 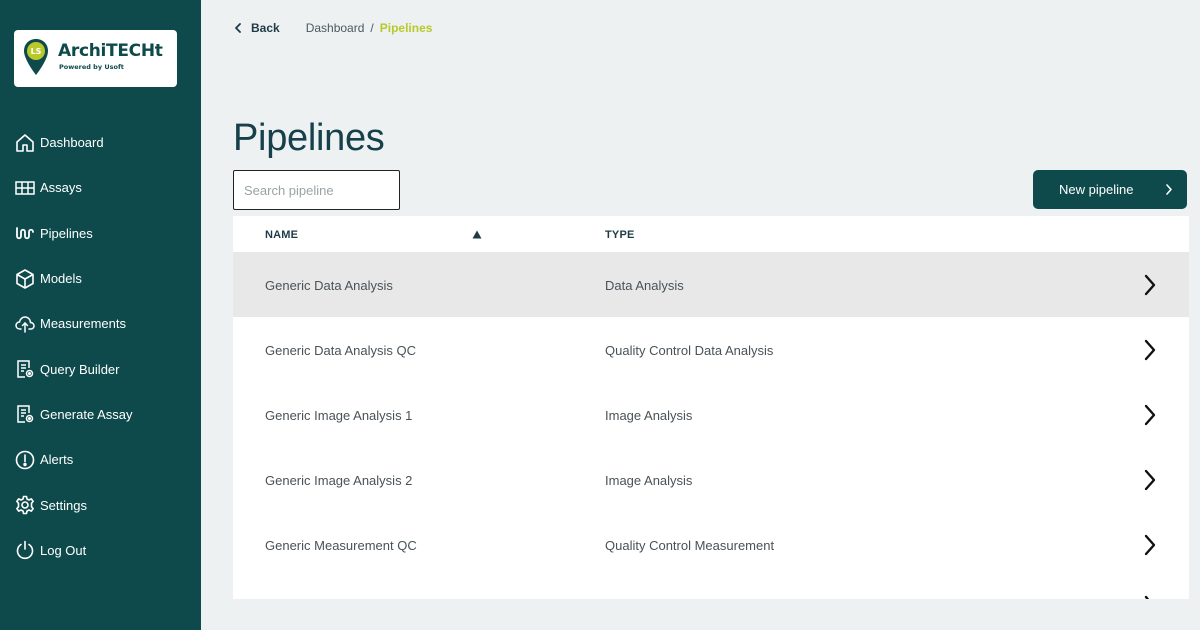 I want to click on cell-name: Generic Measurement QC, so click(x=341, y=545).